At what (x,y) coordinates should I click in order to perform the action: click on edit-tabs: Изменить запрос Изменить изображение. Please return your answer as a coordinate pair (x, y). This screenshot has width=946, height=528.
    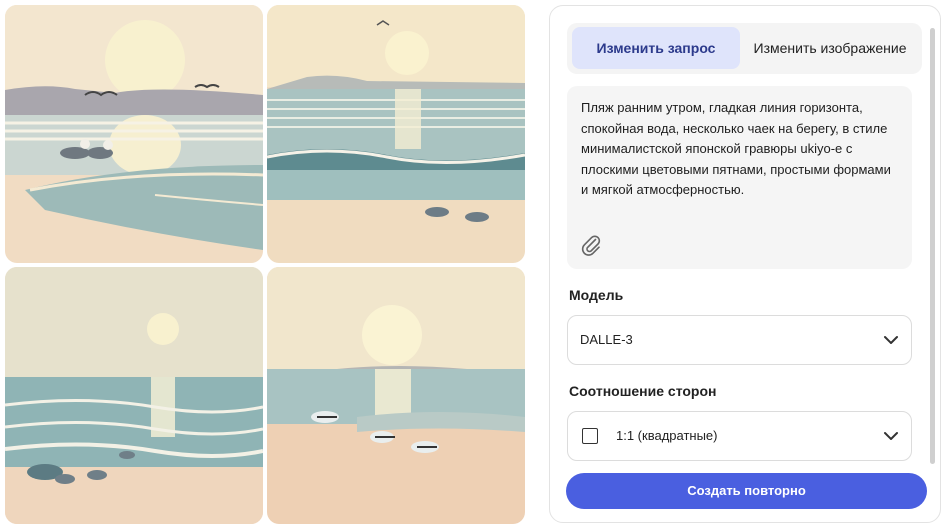
    Looking at the image, I should click on (744, 48).